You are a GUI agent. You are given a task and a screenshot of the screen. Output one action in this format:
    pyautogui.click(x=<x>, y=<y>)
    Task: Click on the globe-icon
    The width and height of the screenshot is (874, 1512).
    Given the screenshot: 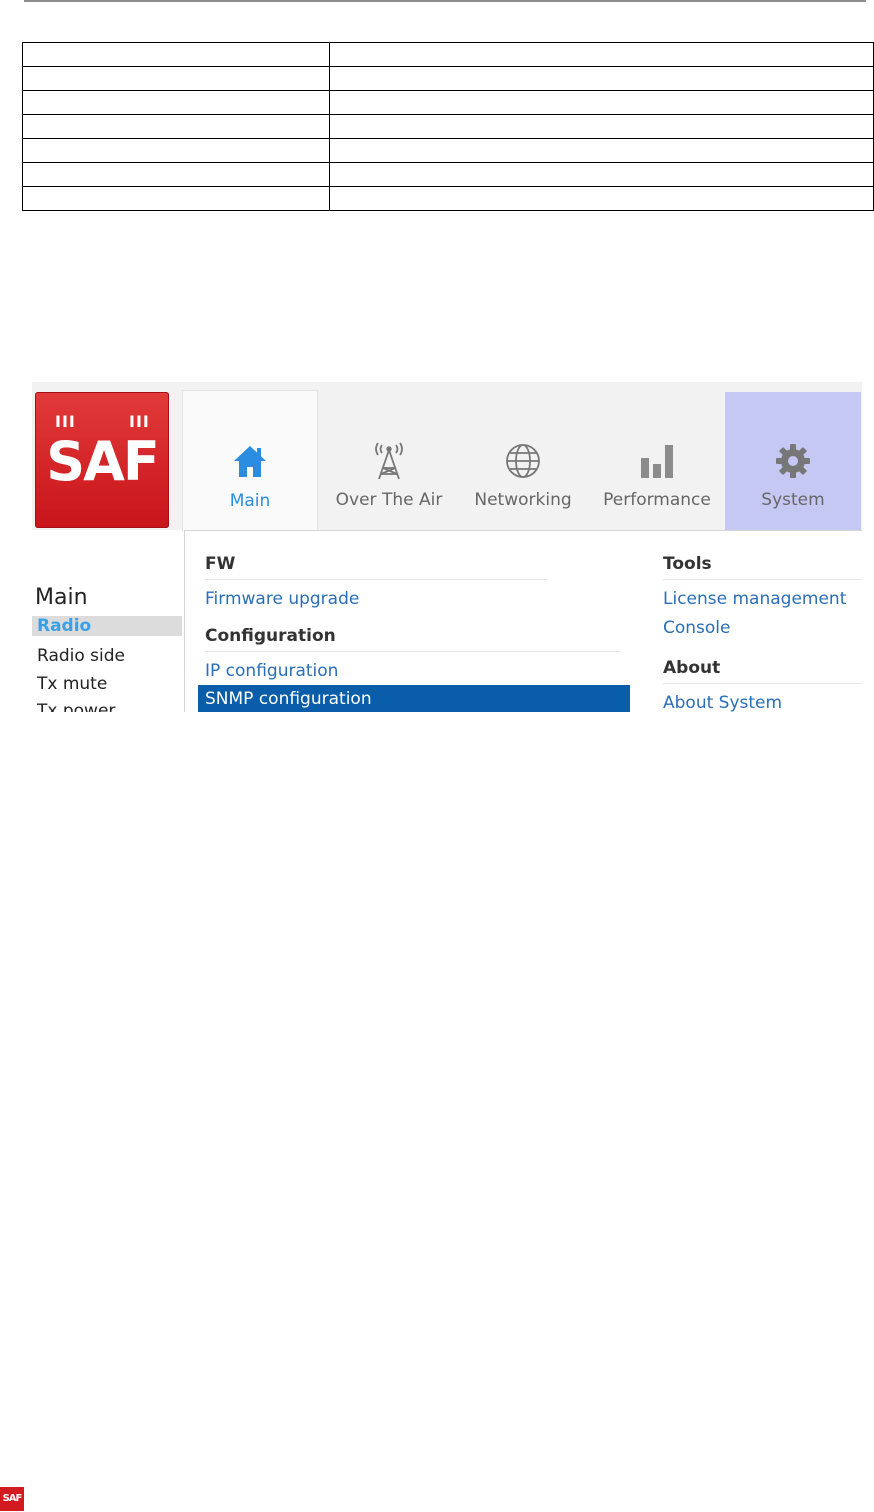 What is the action you would take?
    pyautogui.click(x=523, y=462)
    